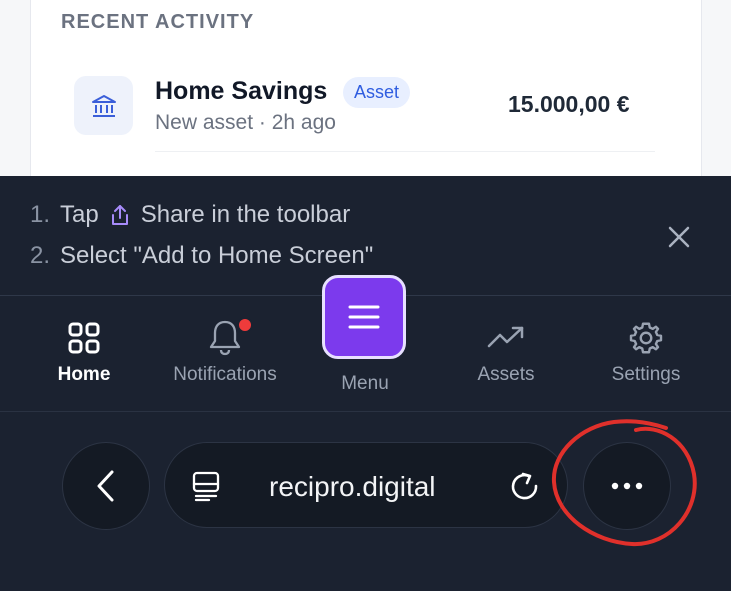 The width and height of the screenshot is (731, 591). I want to click on nav-label: Notifications, so click(225, 374).